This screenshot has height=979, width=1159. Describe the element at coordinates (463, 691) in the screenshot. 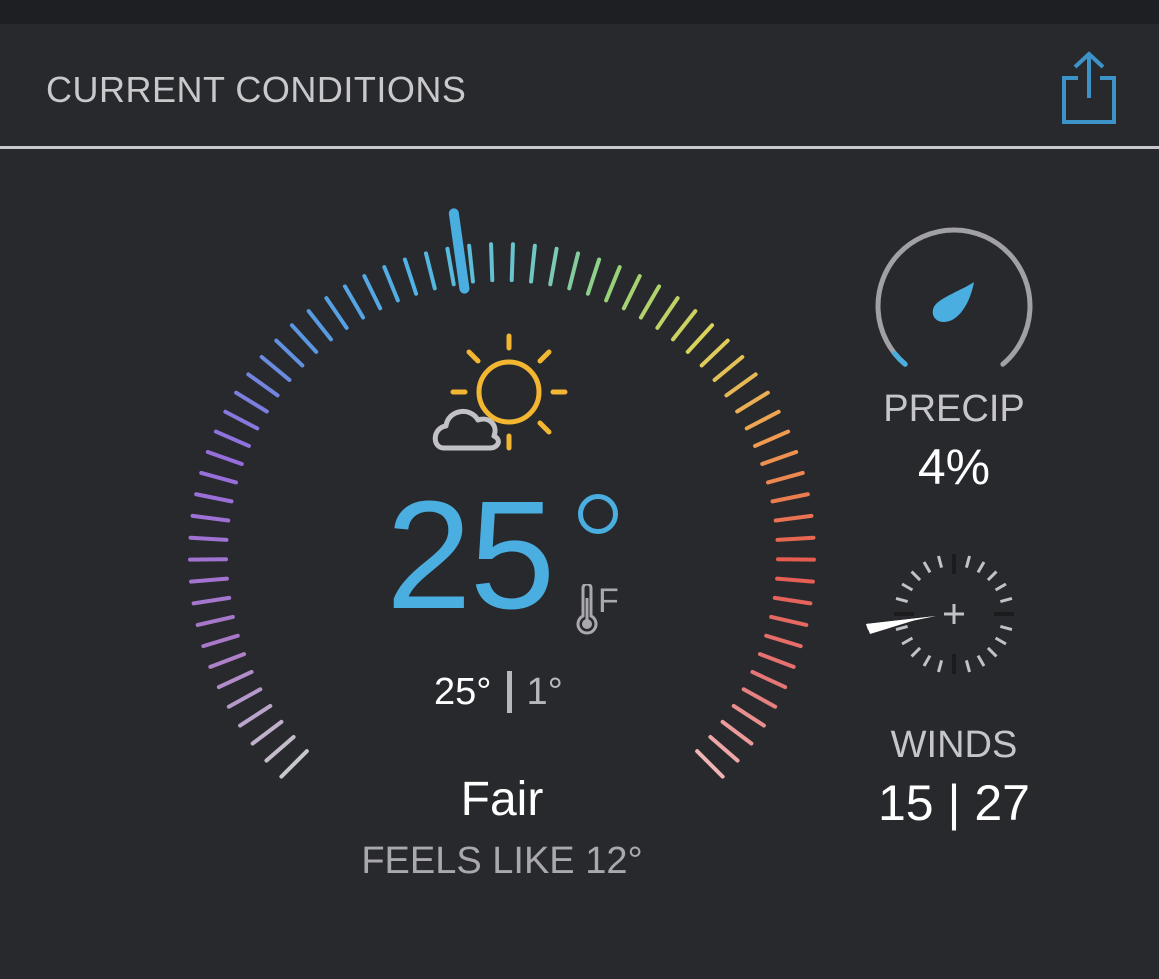

I see `high-temperature: 25°` at that location.